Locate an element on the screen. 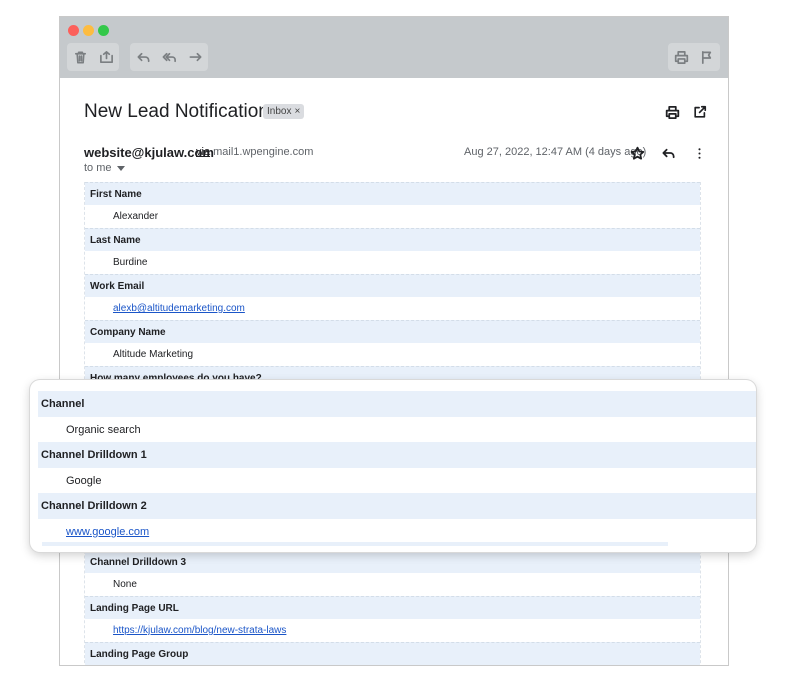  flag-icon is located at coordinates (707, 57).